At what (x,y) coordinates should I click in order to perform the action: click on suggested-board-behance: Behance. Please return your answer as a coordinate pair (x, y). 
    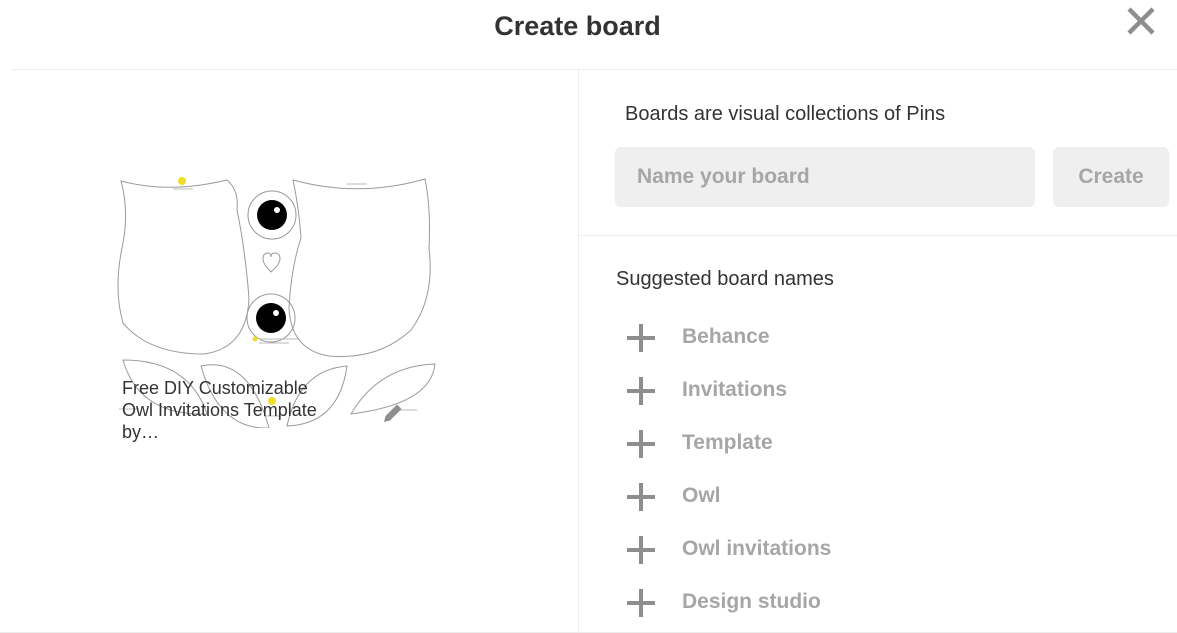
    Looking at the image, I should click on (805, 336).